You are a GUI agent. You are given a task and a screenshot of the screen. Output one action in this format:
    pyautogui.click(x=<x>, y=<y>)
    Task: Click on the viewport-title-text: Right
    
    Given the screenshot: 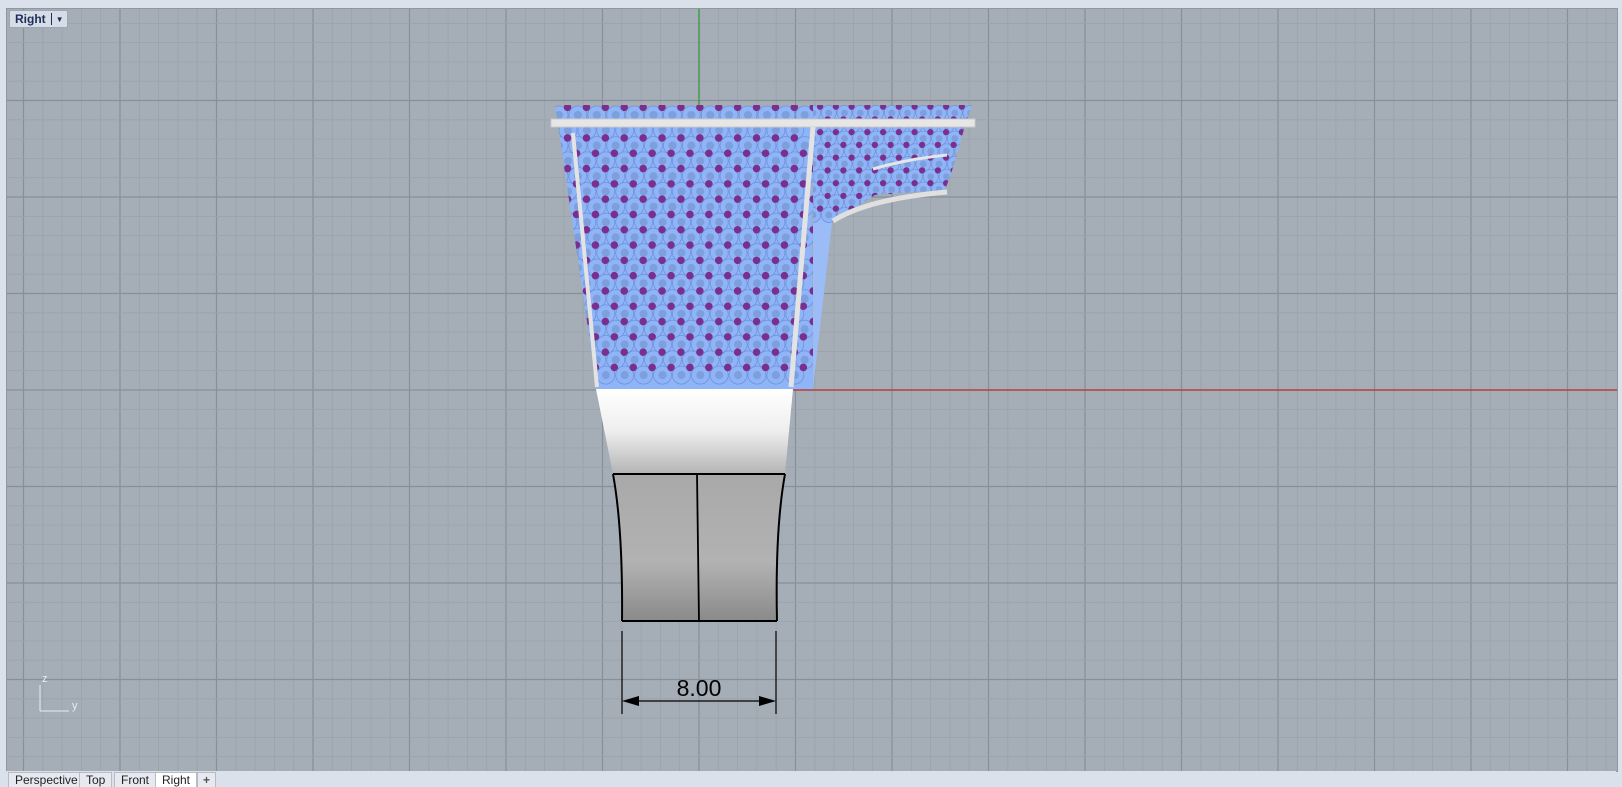 What is the action you would take?
    pyautogui.click(x=30, y=19)
    